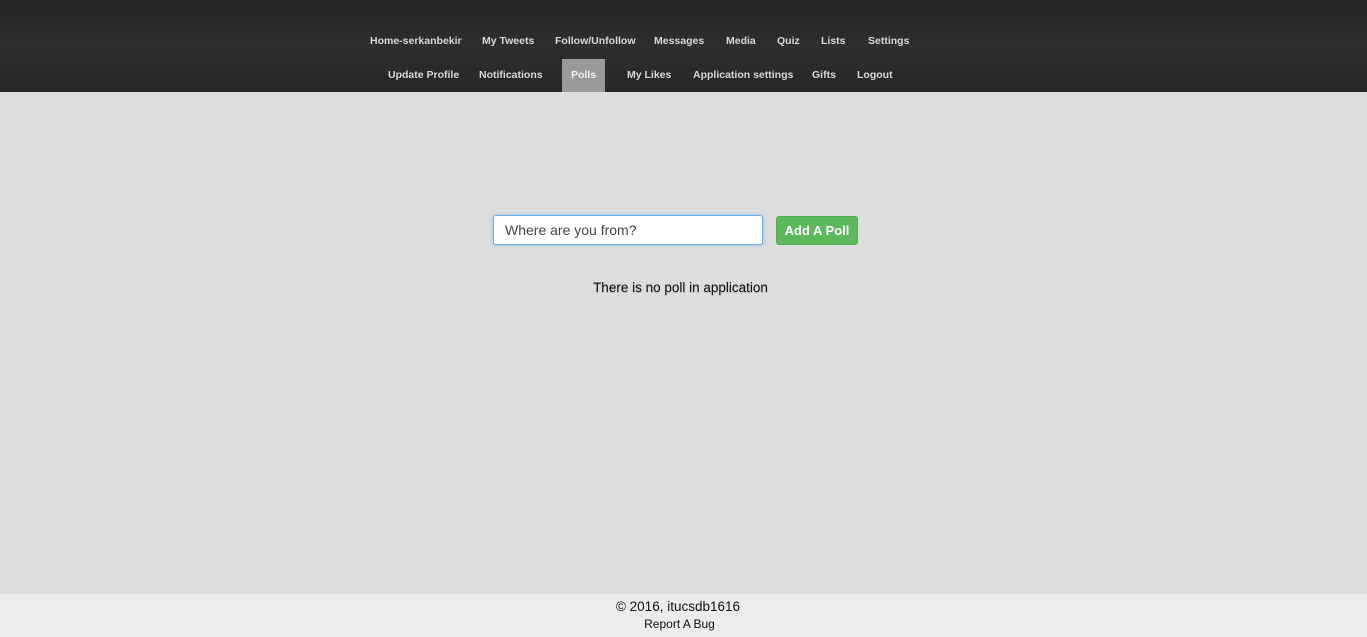 The image size is (1367, 637). What do you see at coordinates (679, 41) in the screenshot?
I see `nav-item-messages: Messages` at bounding box center [679, 41].